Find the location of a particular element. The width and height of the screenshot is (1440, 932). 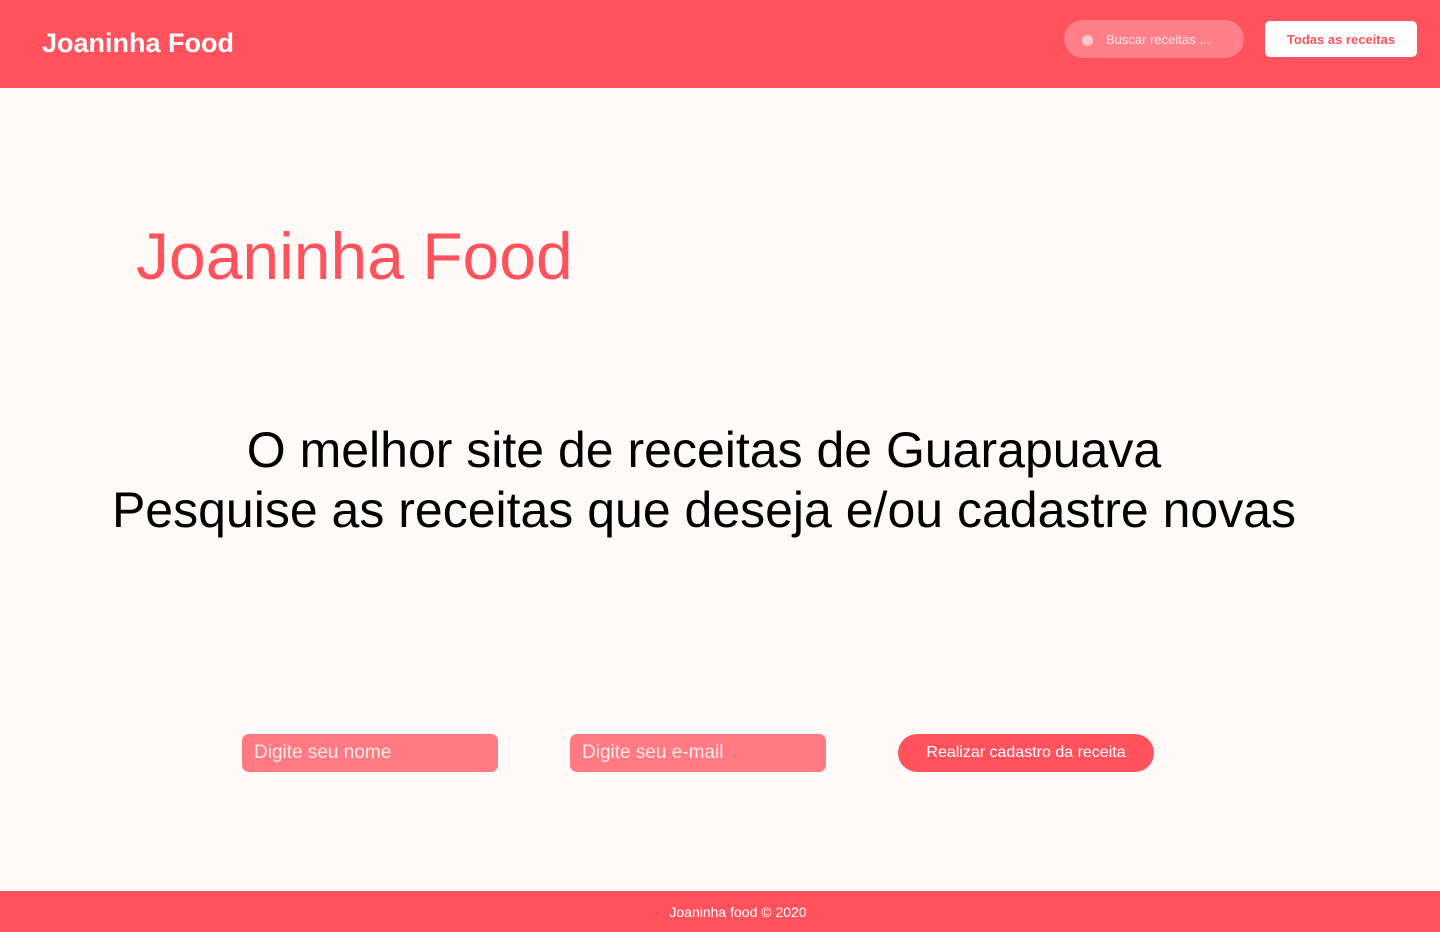

search-icon is located at coordinates (1087, 40).